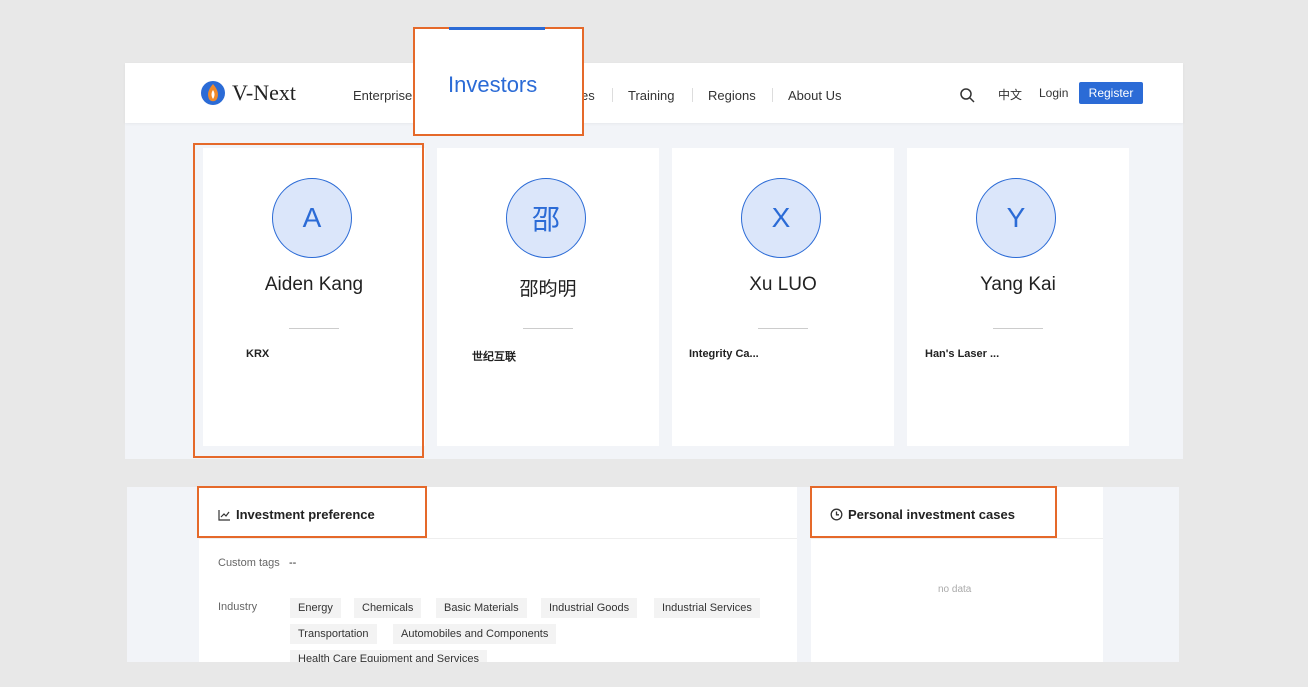 The image size is (1308, 687). What do you see at coordinates (783, 284) in the screenshot?
I see `investor-name: Xu LUO` at bounding box center [783, 284].